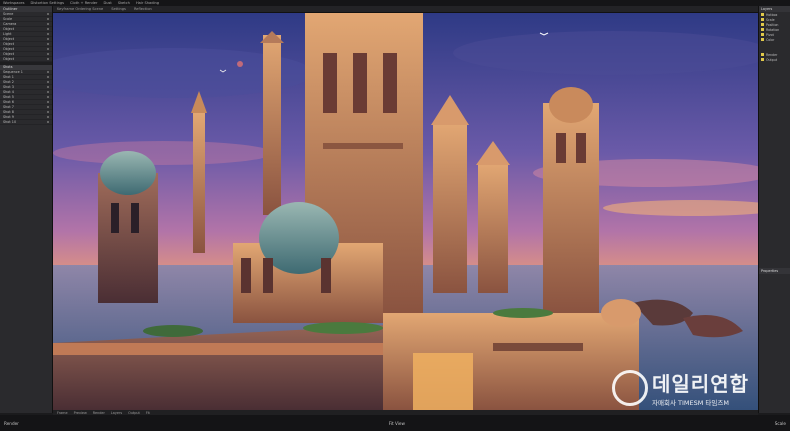 This screenshot has width=790, height=431. Describe the element at coordinates (8, 87) in the screenshot. I see `shot-item-label: Shot 3` at that location.